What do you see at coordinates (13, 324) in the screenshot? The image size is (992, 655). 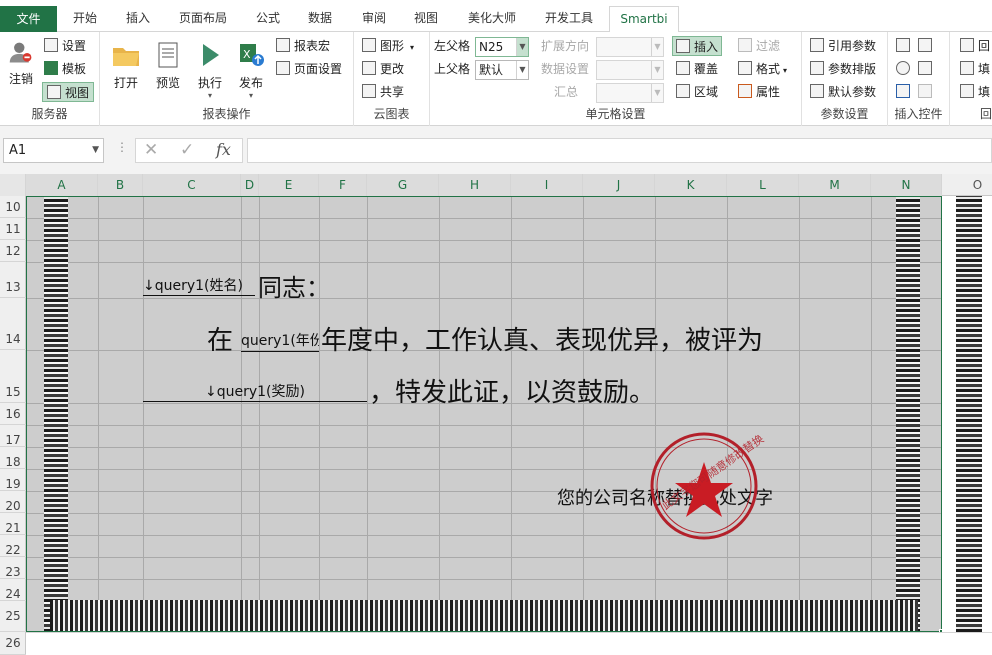 I see `row-header: 14` at bounding box center [13, 324].